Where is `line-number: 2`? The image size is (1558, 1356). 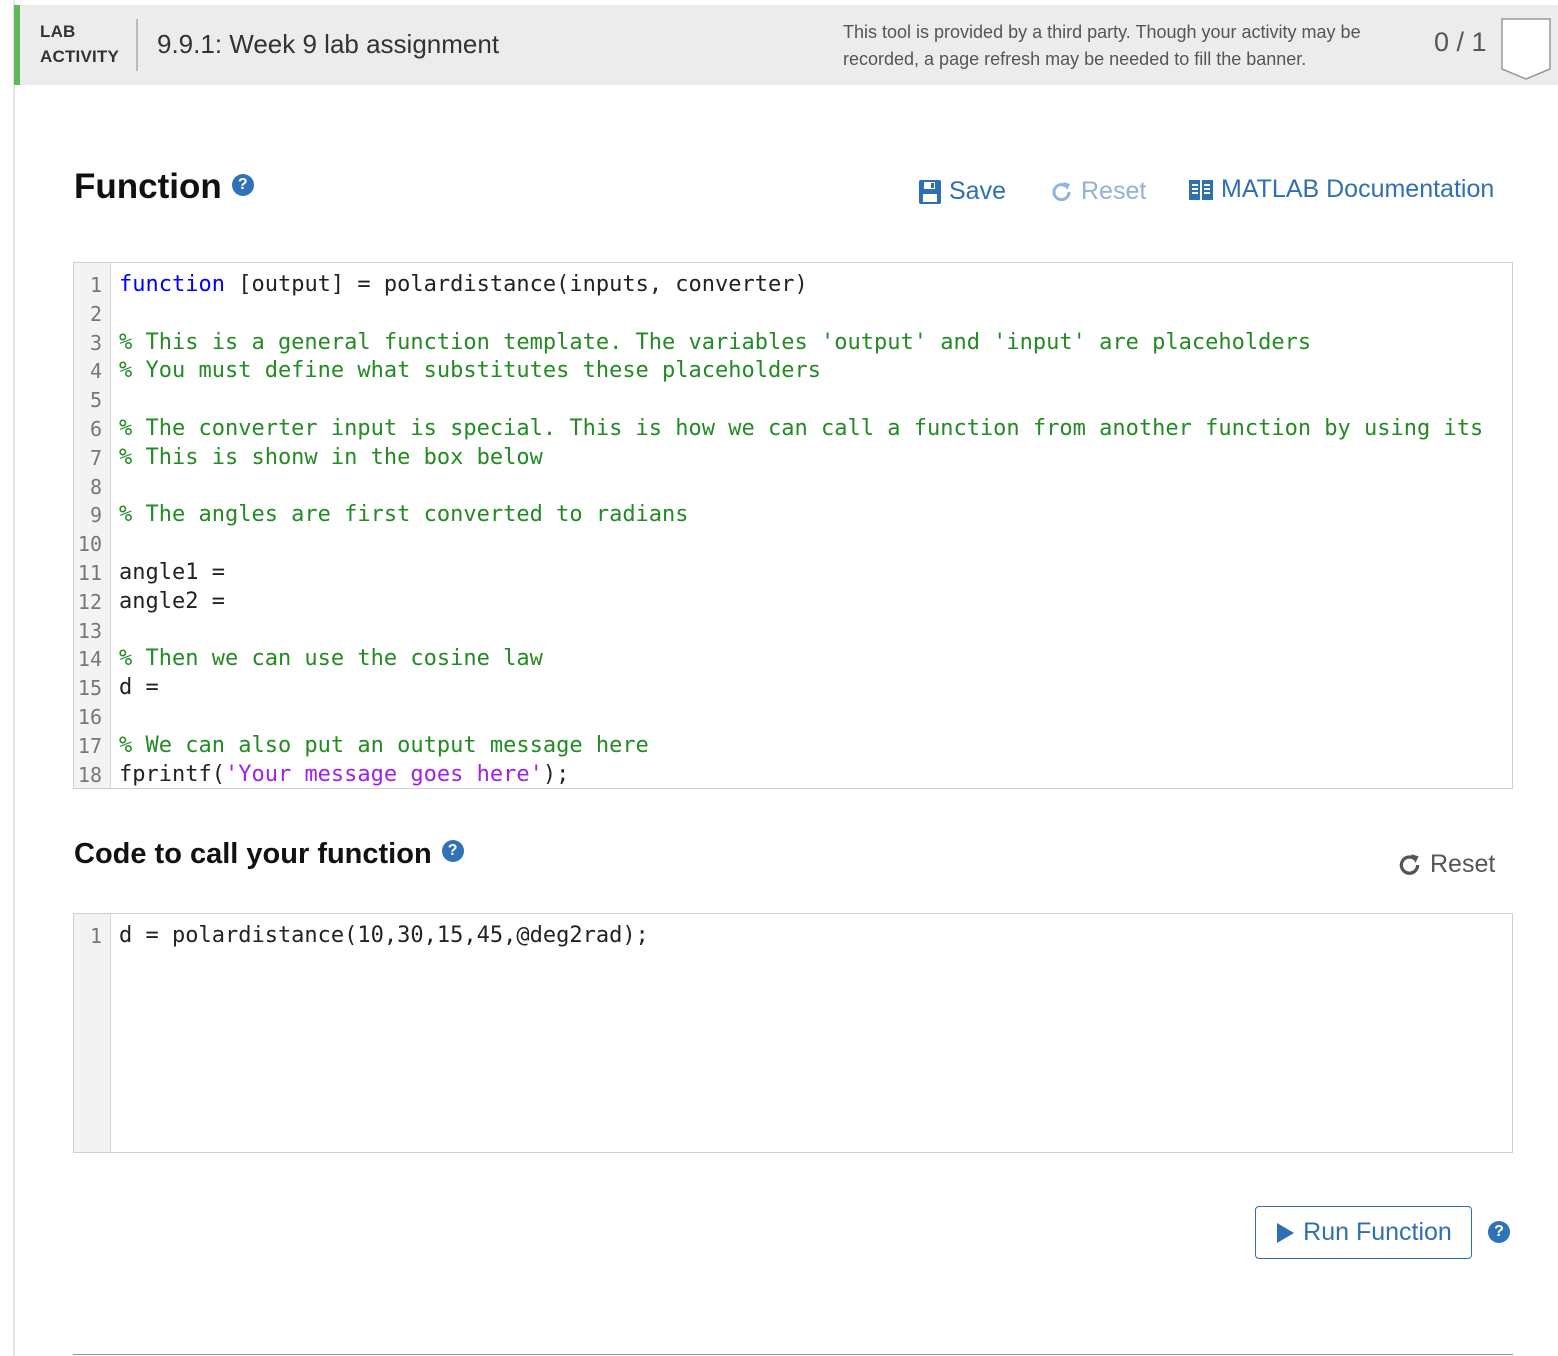 line-number: 2 is located at coordinates (95, 313).